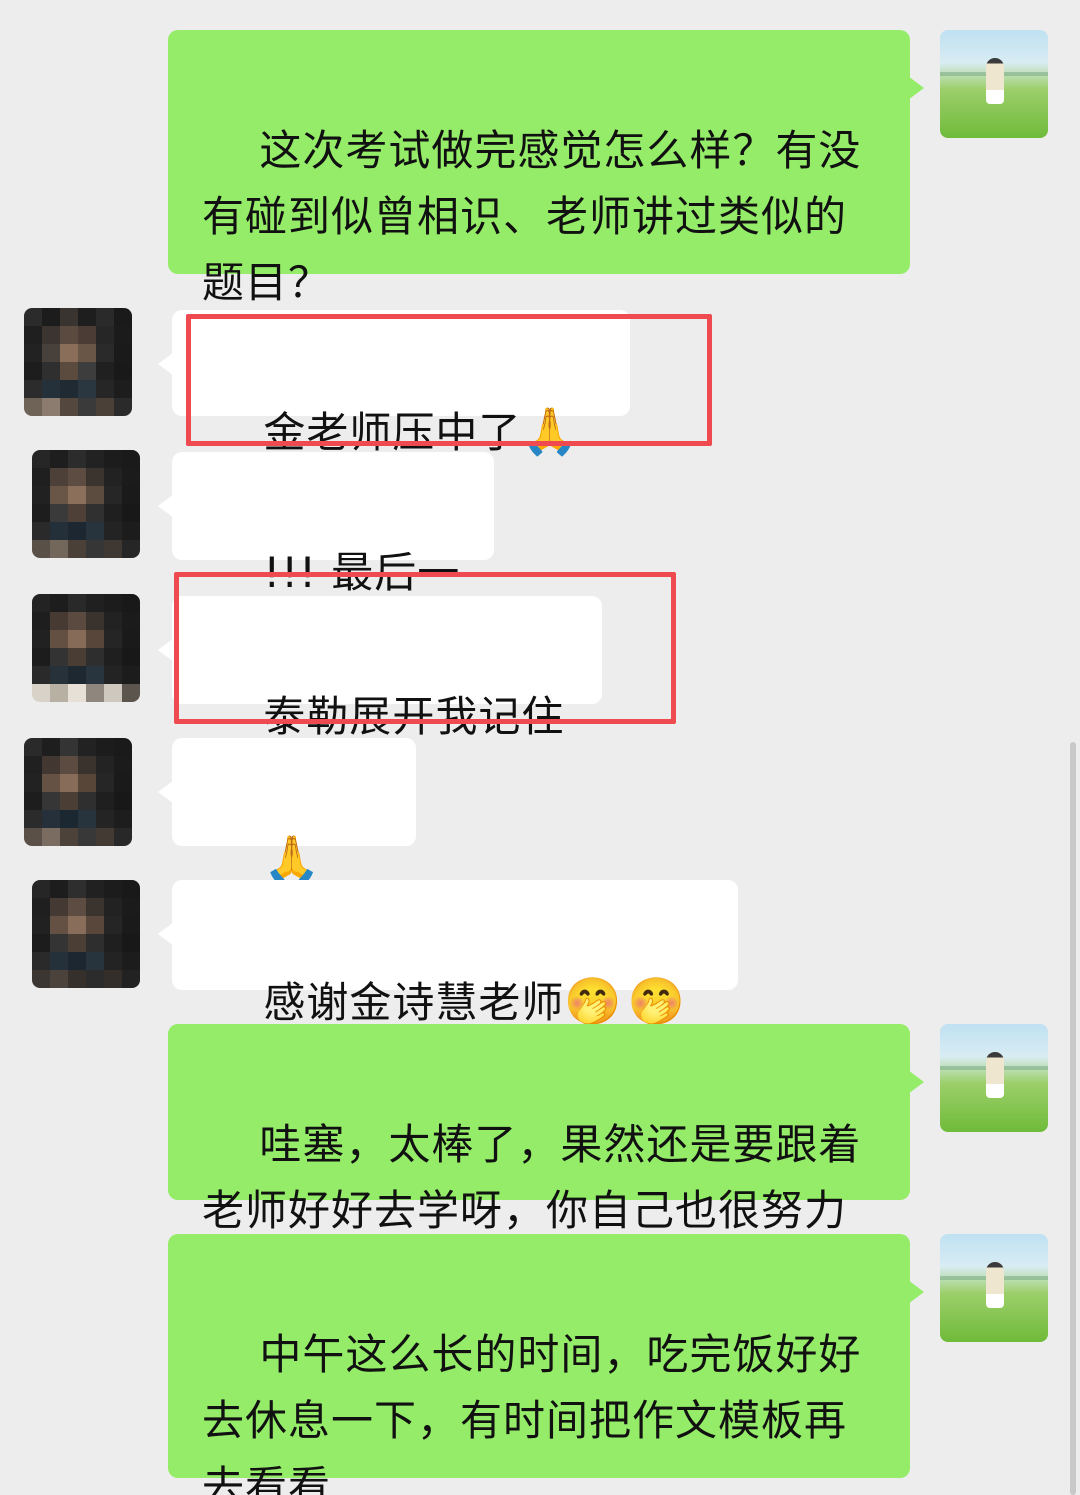  Describe the element at coordinates (392, 432) in the screenshot. I see `message-text: 金老师压中了` at that location.